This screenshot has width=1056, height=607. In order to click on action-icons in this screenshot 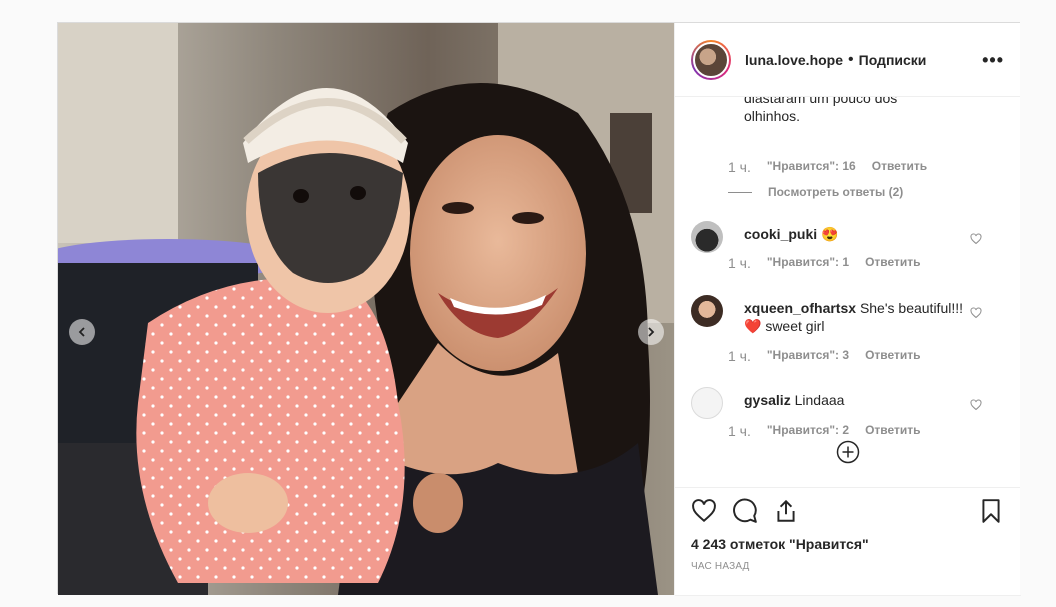, I will do `click(847, 513)`.